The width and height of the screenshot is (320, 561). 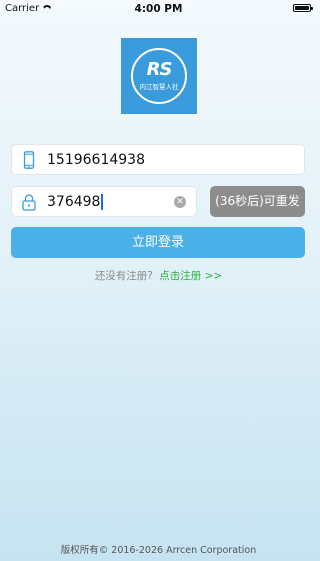 I want to click on login-button: 立即登录, so click(x=158, y=242).